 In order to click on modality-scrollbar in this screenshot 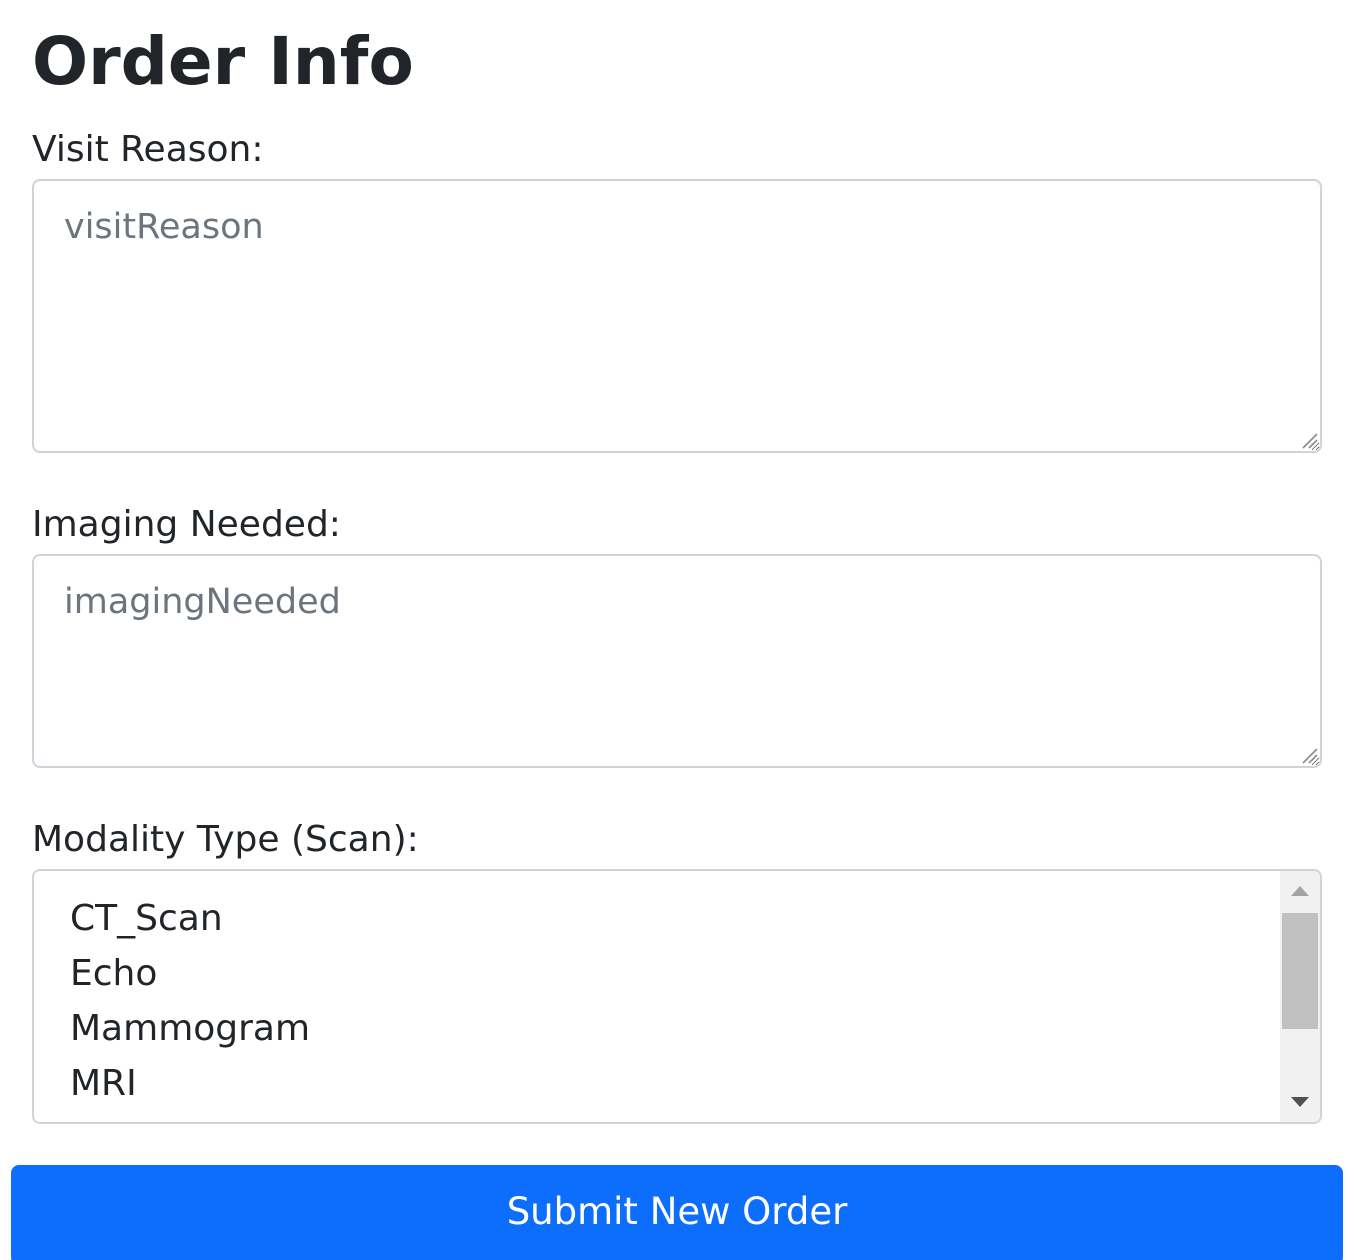, I will do `click(1300, 996)`.